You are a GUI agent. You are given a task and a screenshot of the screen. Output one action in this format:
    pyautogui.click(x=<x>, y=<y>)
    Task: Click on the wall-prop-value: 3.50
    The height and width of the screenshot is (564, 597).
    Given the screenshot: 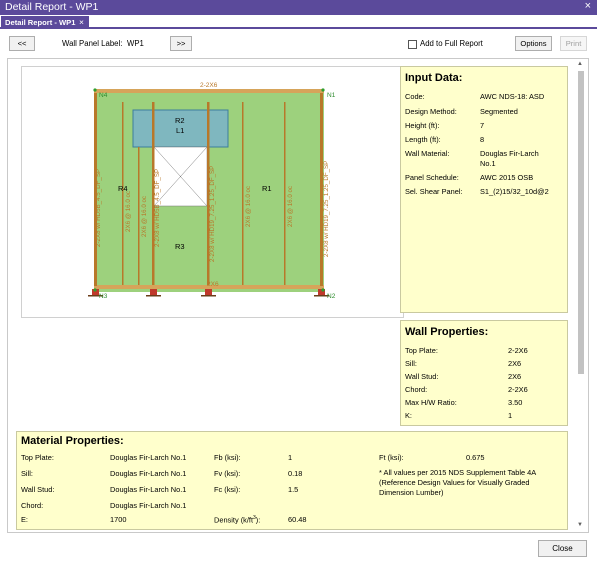 What is the action you would take?
    pyautogui.click(x=515, y=402)
    